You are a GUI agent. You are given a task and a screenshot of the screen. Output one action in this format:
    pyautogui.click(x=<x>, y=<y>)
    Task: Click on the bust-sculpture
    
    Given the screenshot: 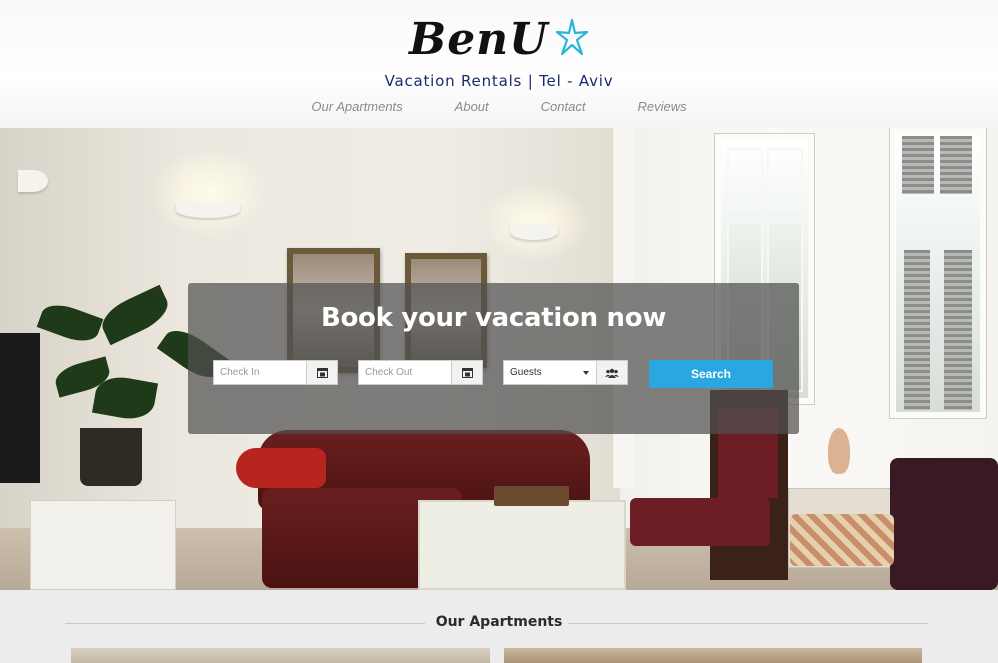 What is the action you would take?
    pyautogui.click(x=839, y=451)
    